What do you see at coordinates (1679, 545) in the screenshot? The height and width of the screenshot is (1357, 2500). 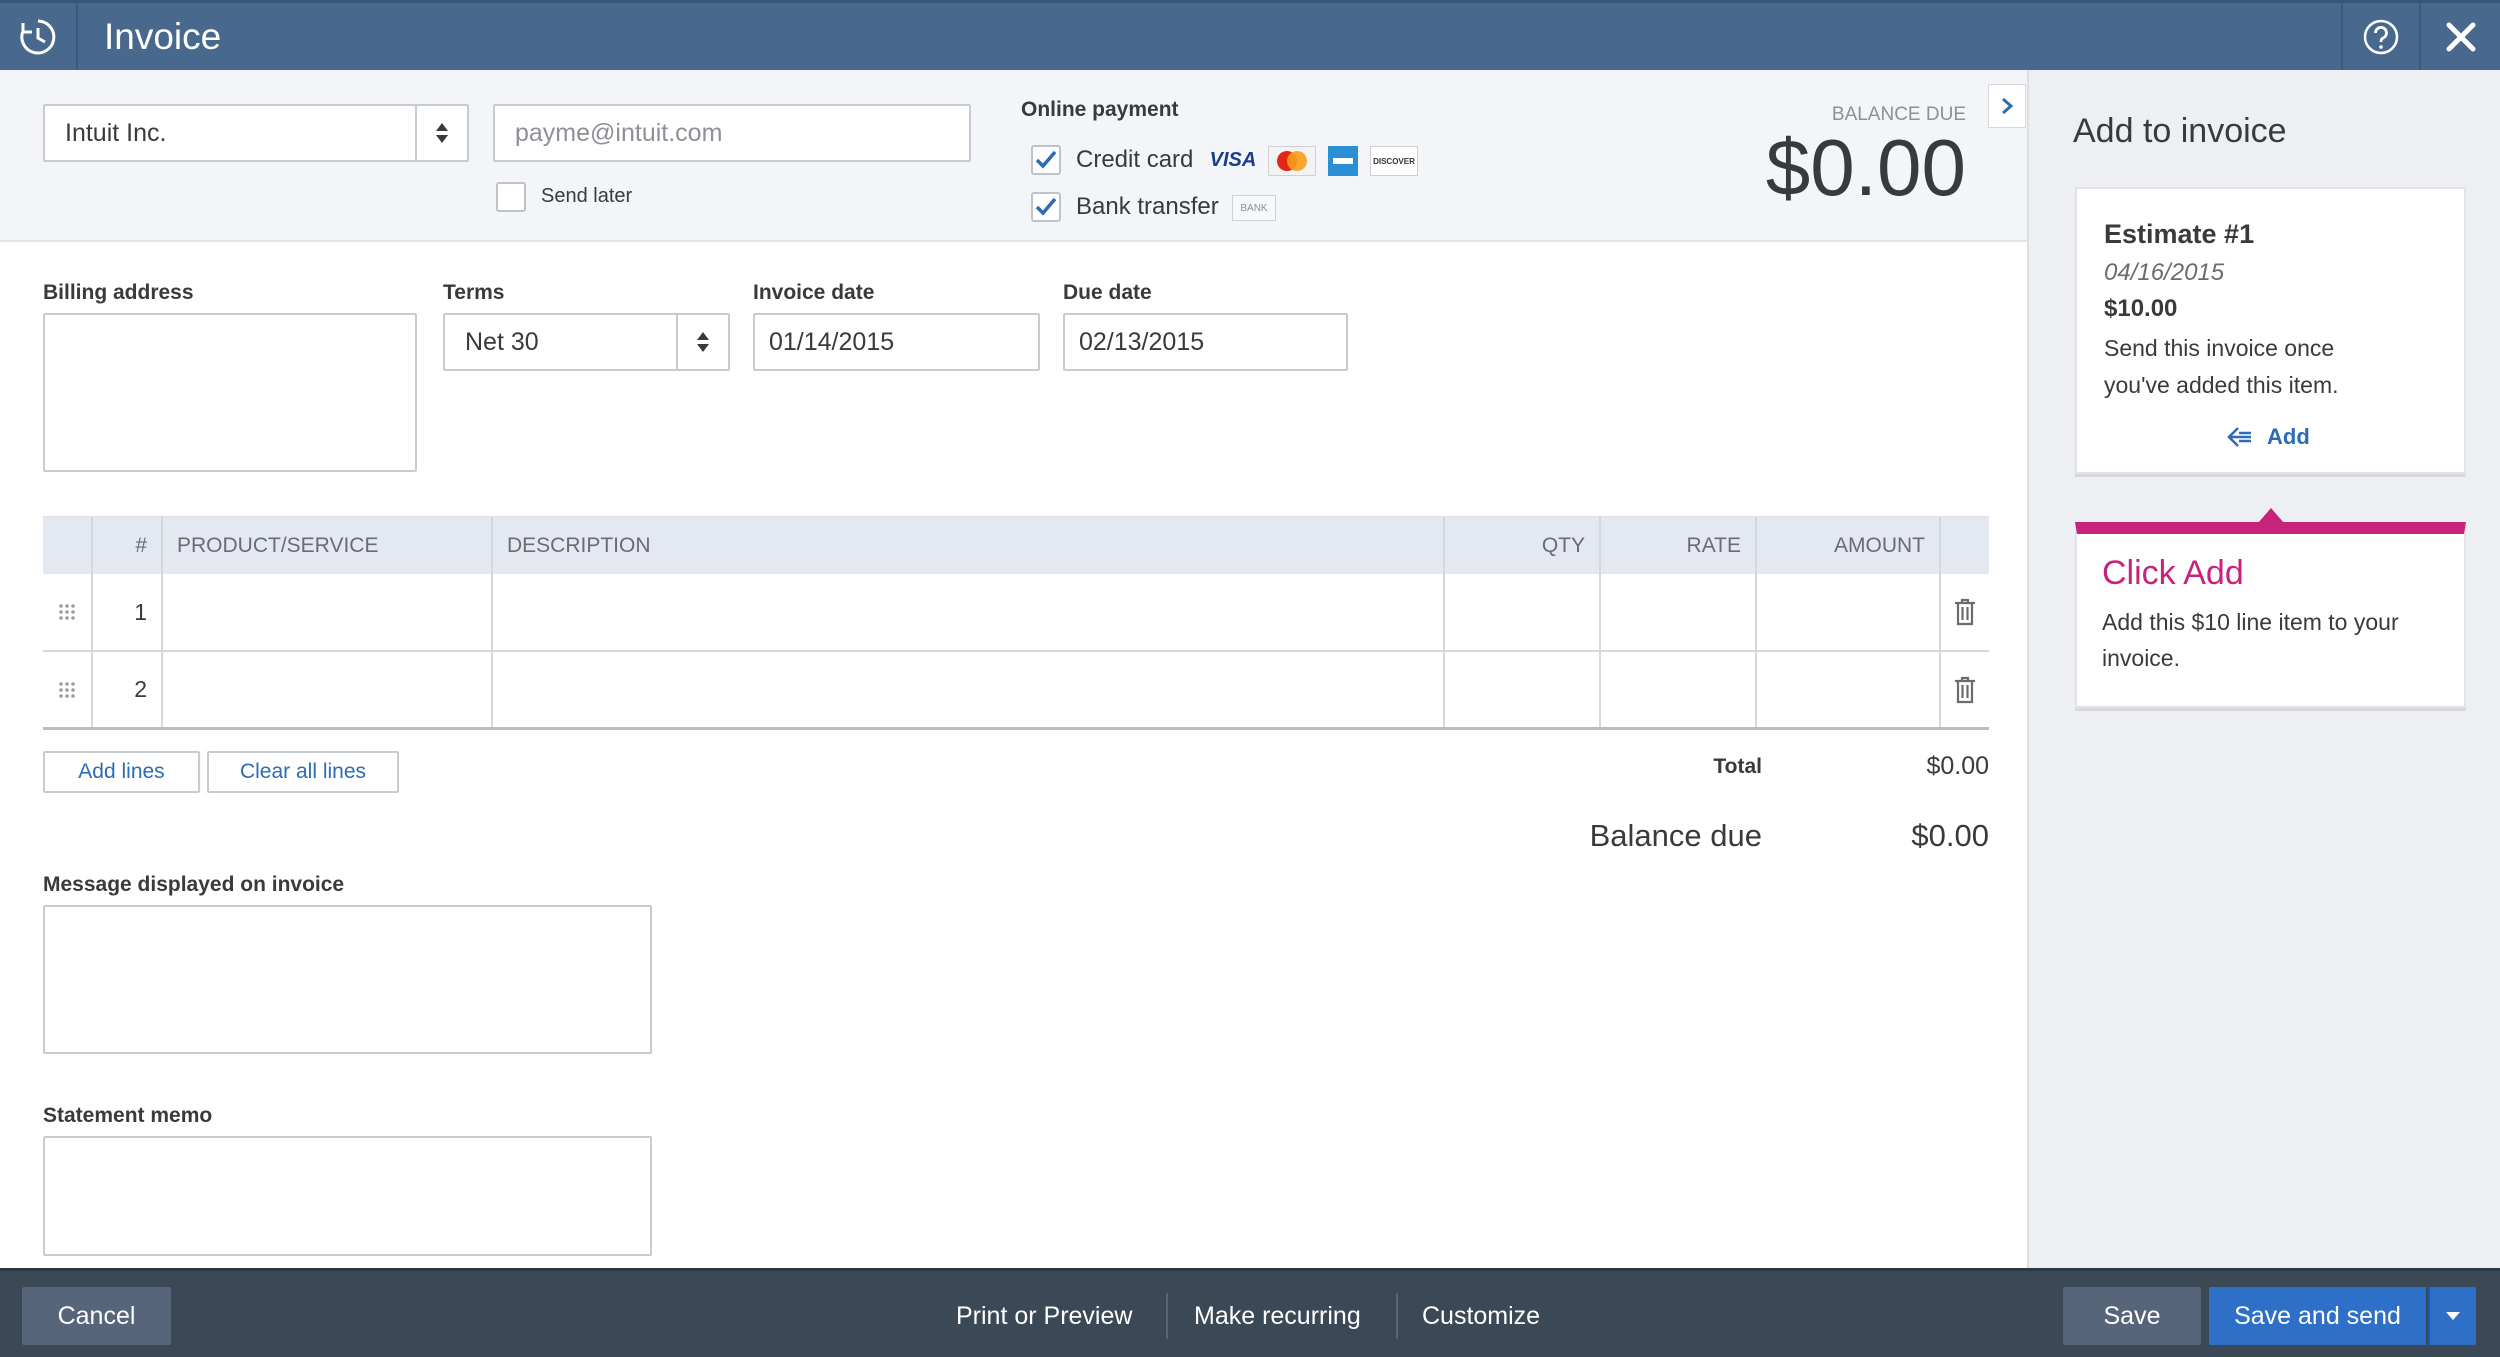 I see `header-rate: RATE` at bounding box center [1679, 545].